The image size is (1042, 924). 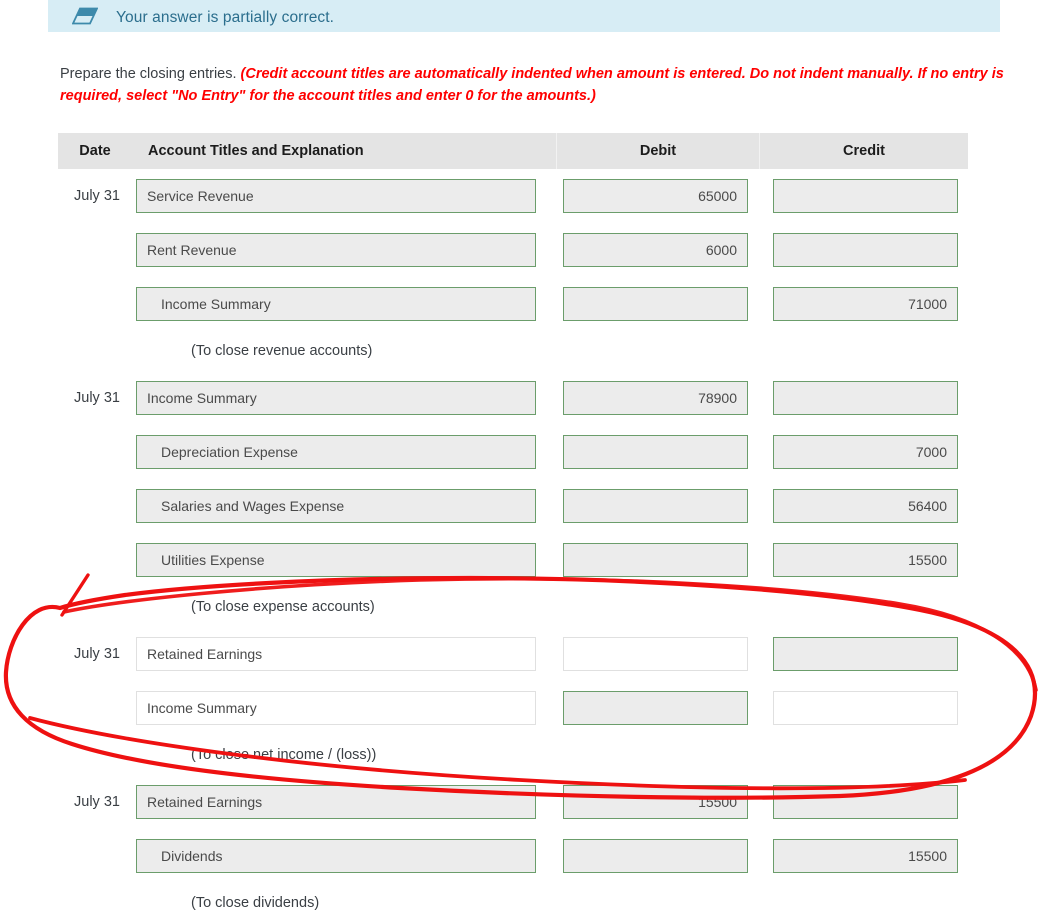 I want to click on column-header-account: Account Titles and Explanation, so click(x=344, y=151).